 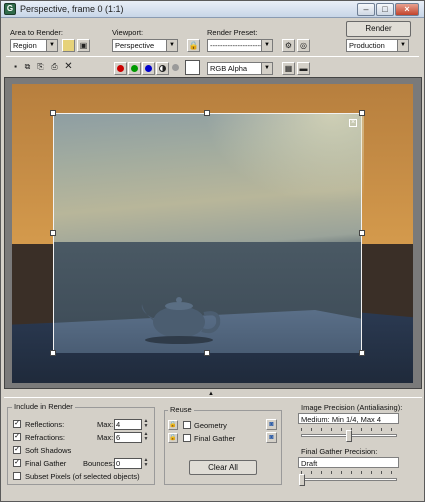 I want to click on bounces-label: Bounces:, so click(x=99, y=463).